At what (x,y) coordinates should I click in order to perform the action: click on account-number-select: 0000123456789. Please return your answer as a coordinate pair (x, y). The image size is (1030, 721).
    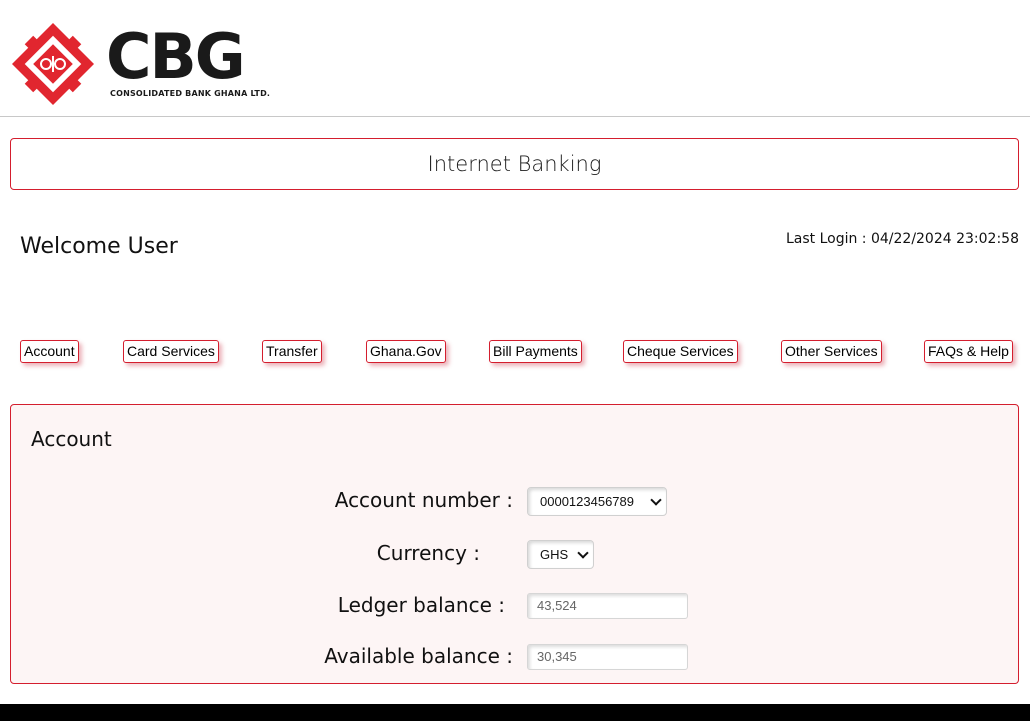
    Looking at the image, I should click on (597, 501).